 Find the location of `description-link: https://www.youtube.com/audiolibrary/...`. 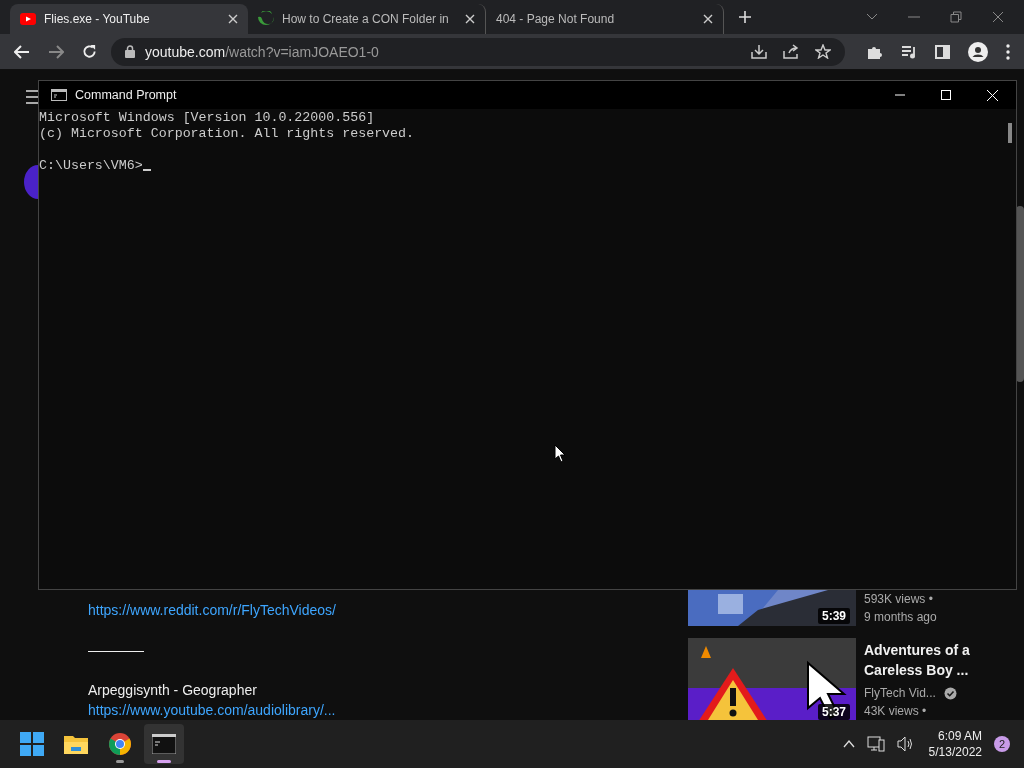

description-link: https://www.youtube.com/audiolibrary/... is located at coordinates (368, 710).